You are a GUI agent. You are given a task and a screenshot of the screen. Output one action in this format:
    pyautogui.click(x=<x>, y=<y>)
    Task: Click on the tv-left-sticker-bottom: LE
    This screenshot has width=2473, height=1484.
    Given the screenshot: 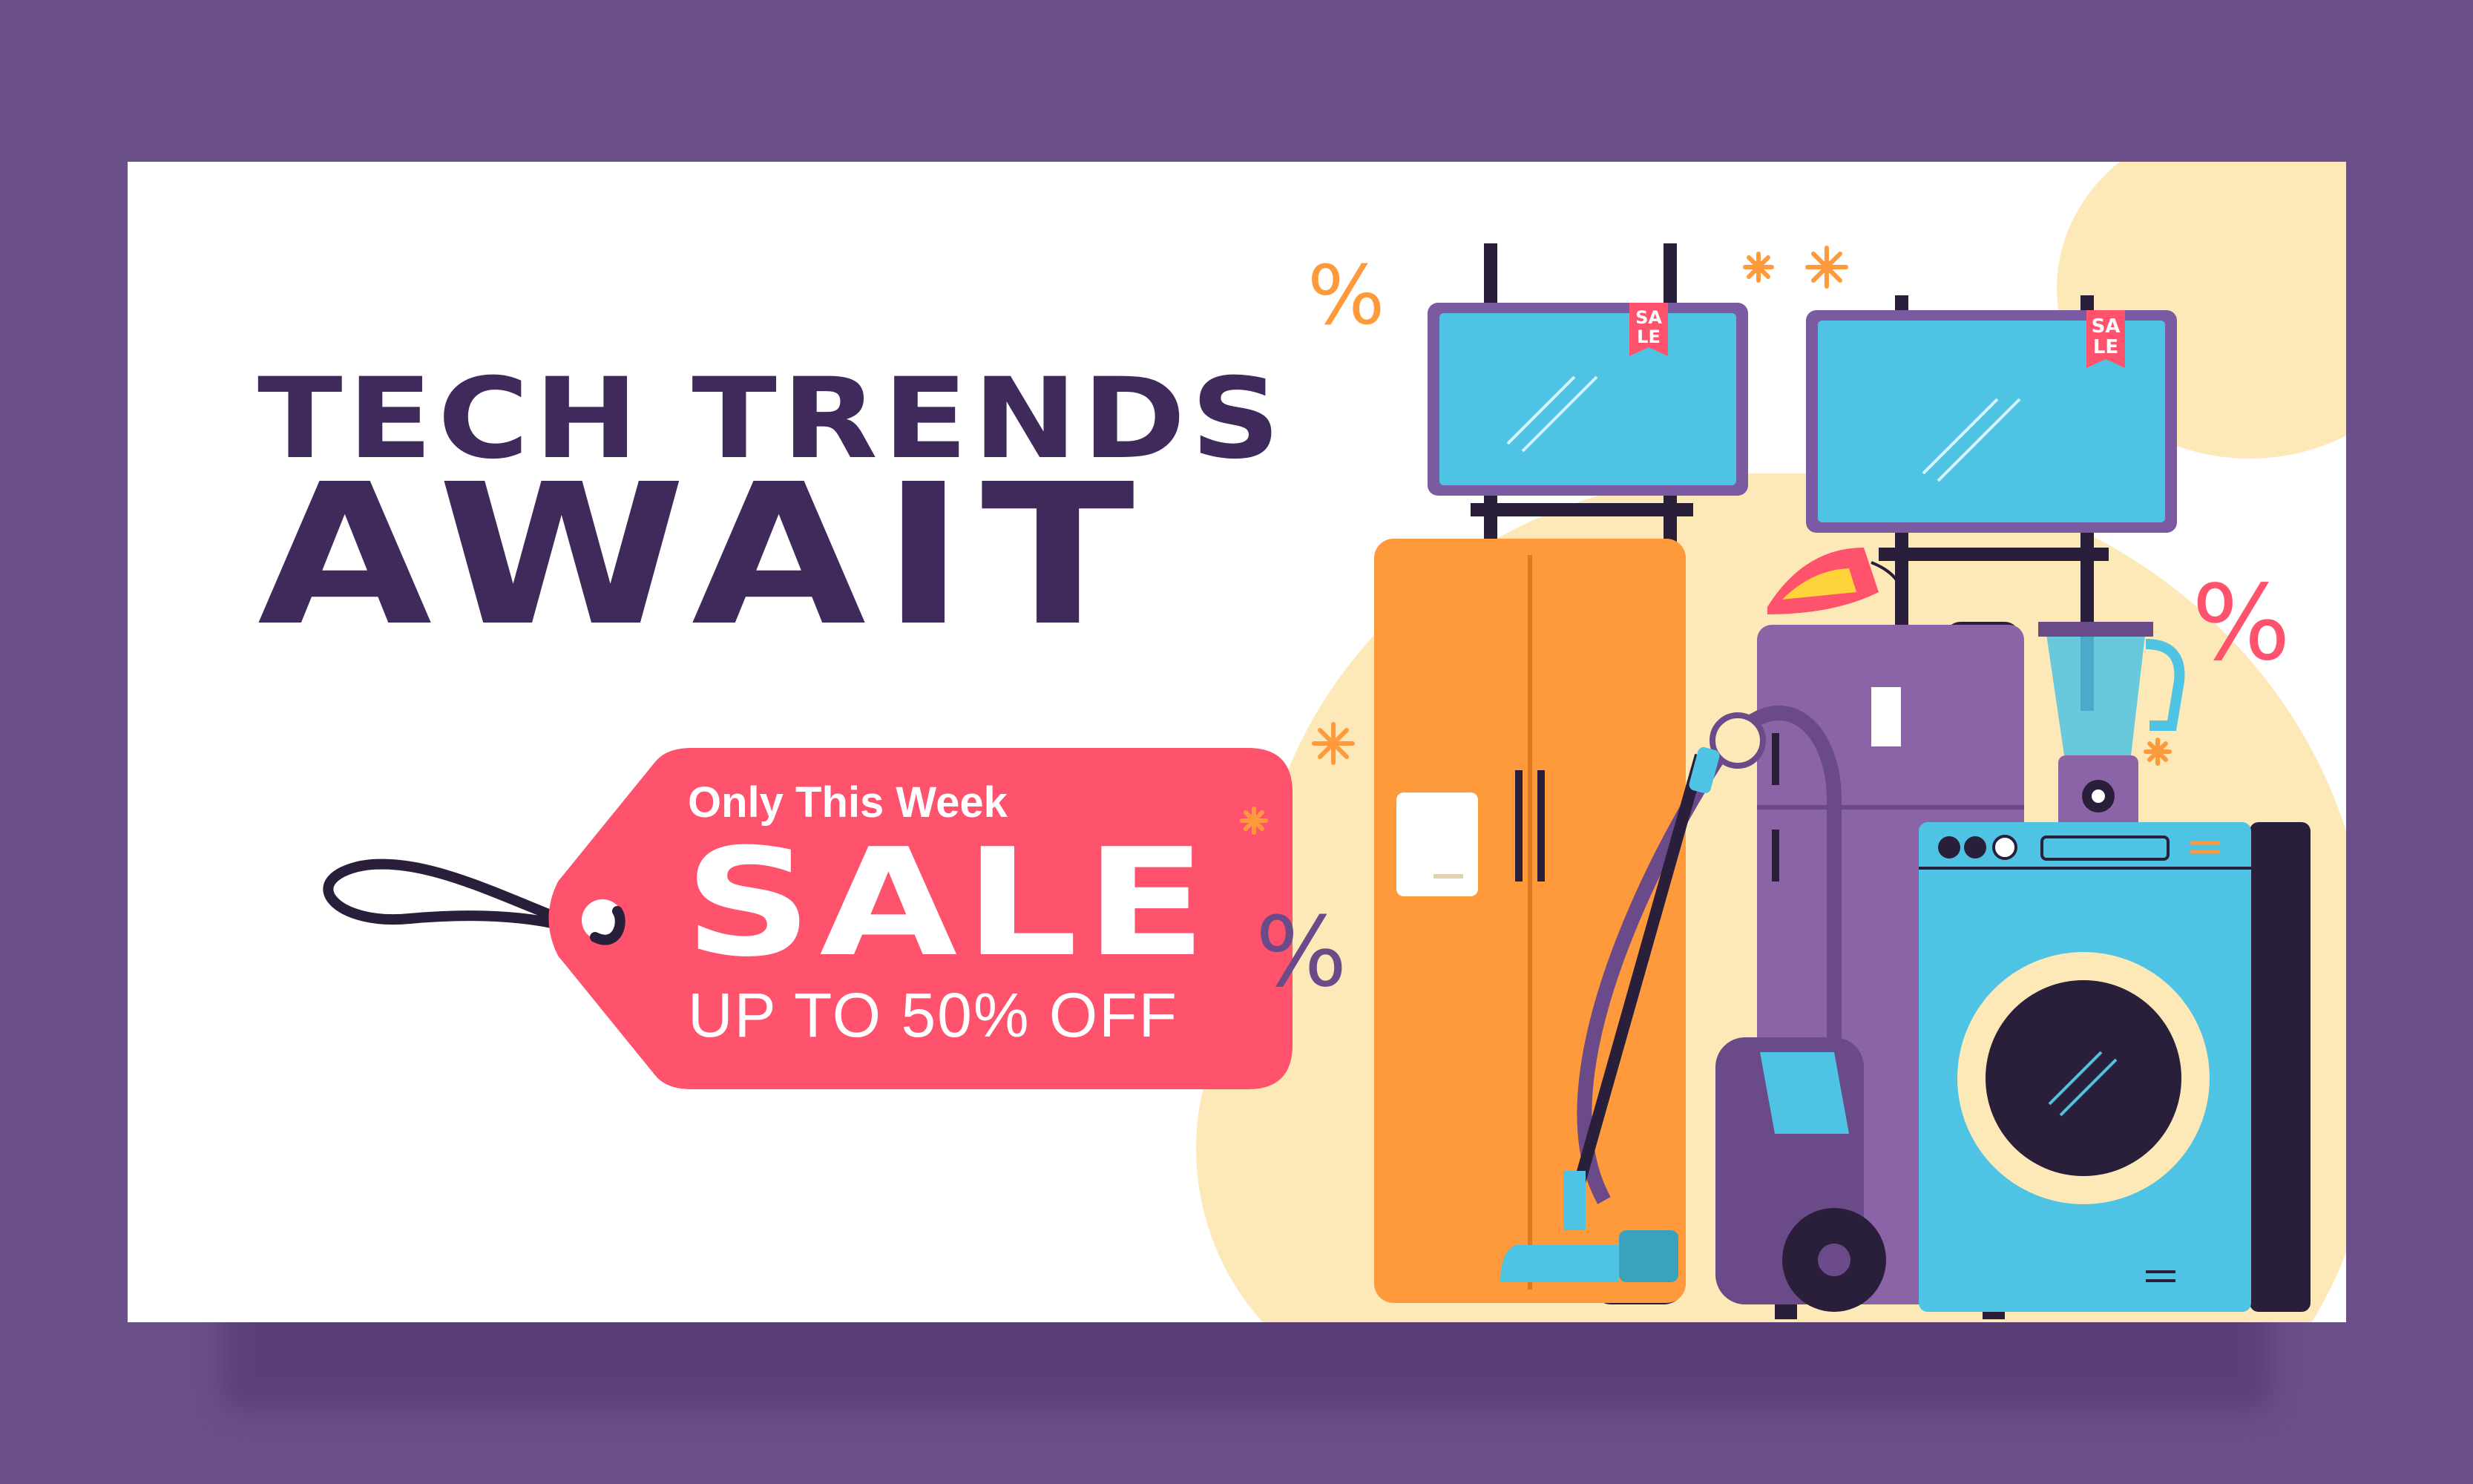 What is the action you would take?
    pyautogui.click(x=1649, y=336)
    